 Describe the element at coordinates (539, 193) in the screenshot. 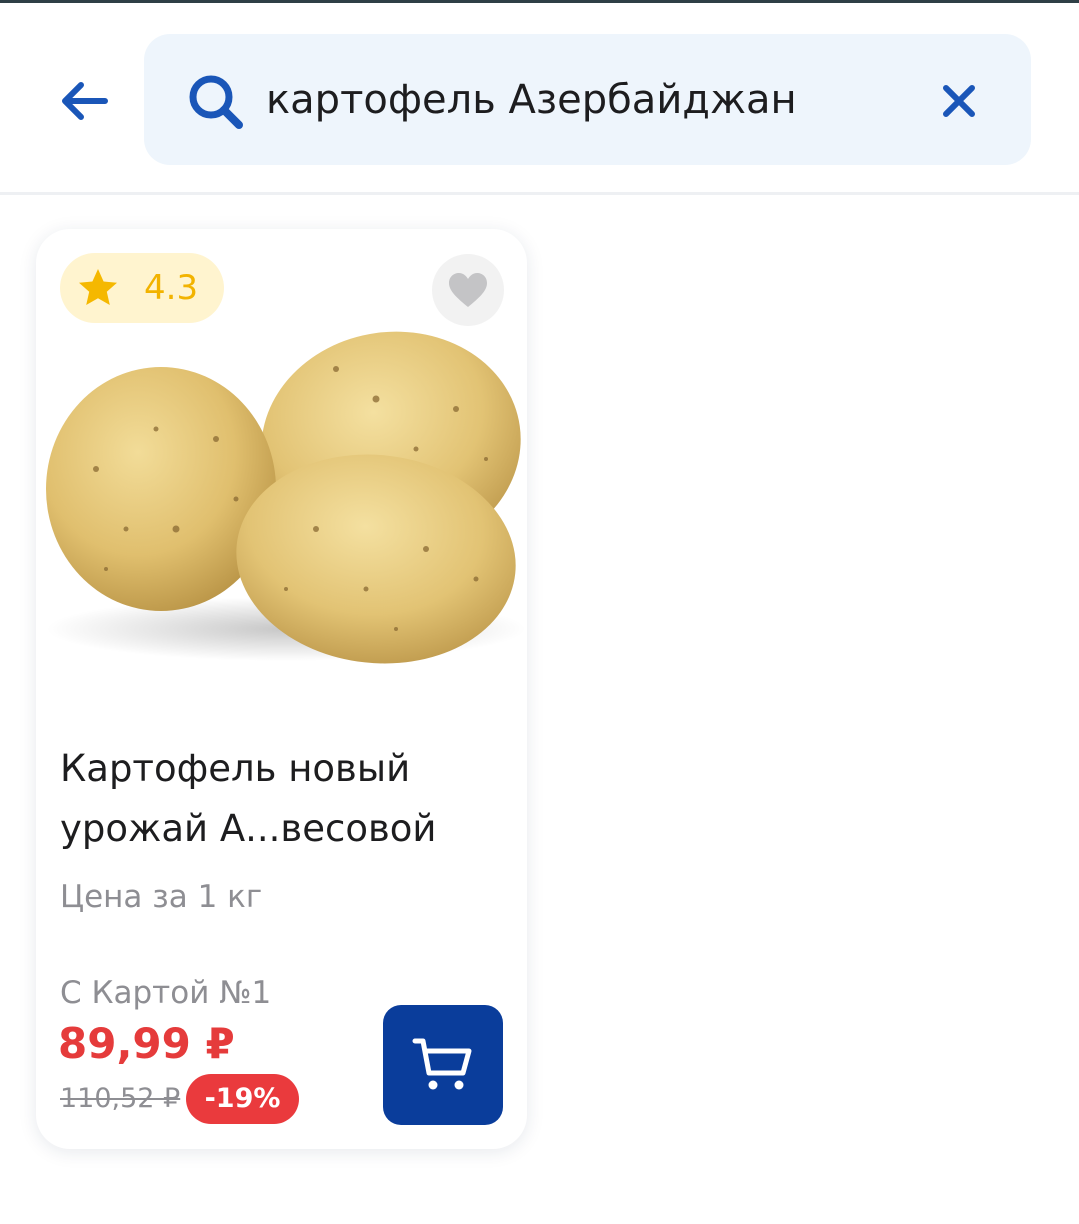

I see `header-divider` at that location.